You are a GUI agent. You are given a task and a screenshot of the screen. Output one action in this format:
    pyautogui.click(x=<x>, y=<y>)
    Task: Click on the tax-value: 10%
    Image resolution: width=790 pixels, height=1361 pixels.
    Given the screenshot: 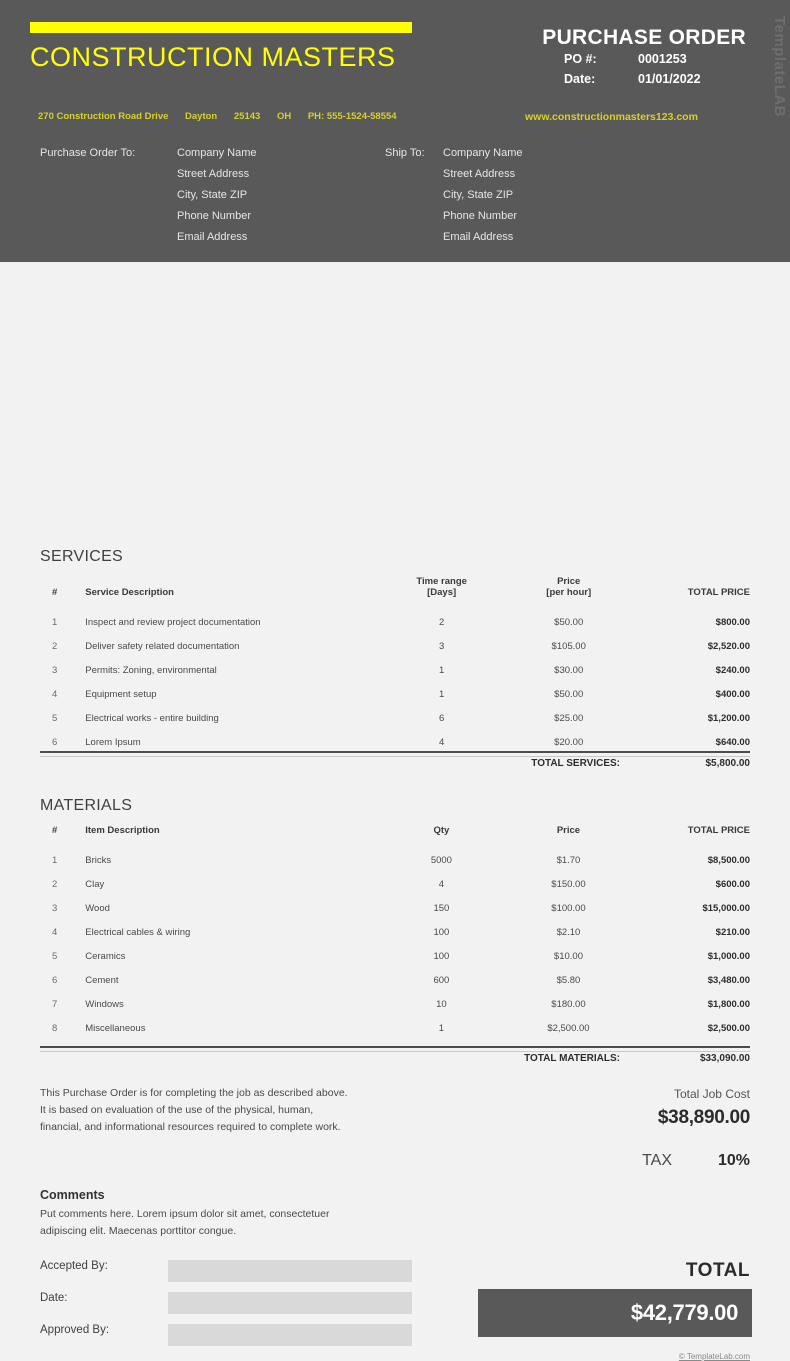 What is the action you would take?
    pyautogui.click(x=733, y=1160)
    